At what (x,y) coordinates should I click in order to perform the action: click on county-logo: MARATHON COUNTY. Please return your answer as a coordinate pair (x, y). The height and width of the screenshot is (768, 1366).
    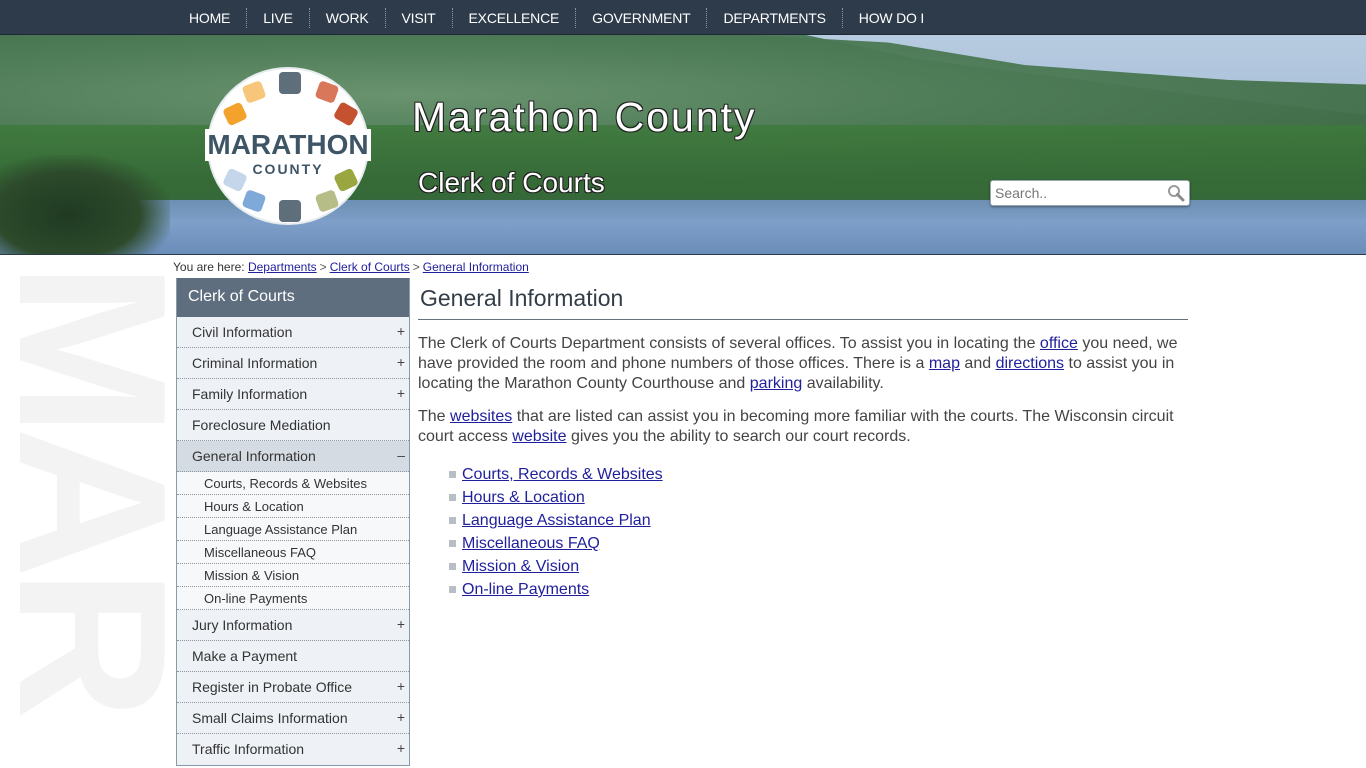
    Looking at the image, I should click on (288, 146).